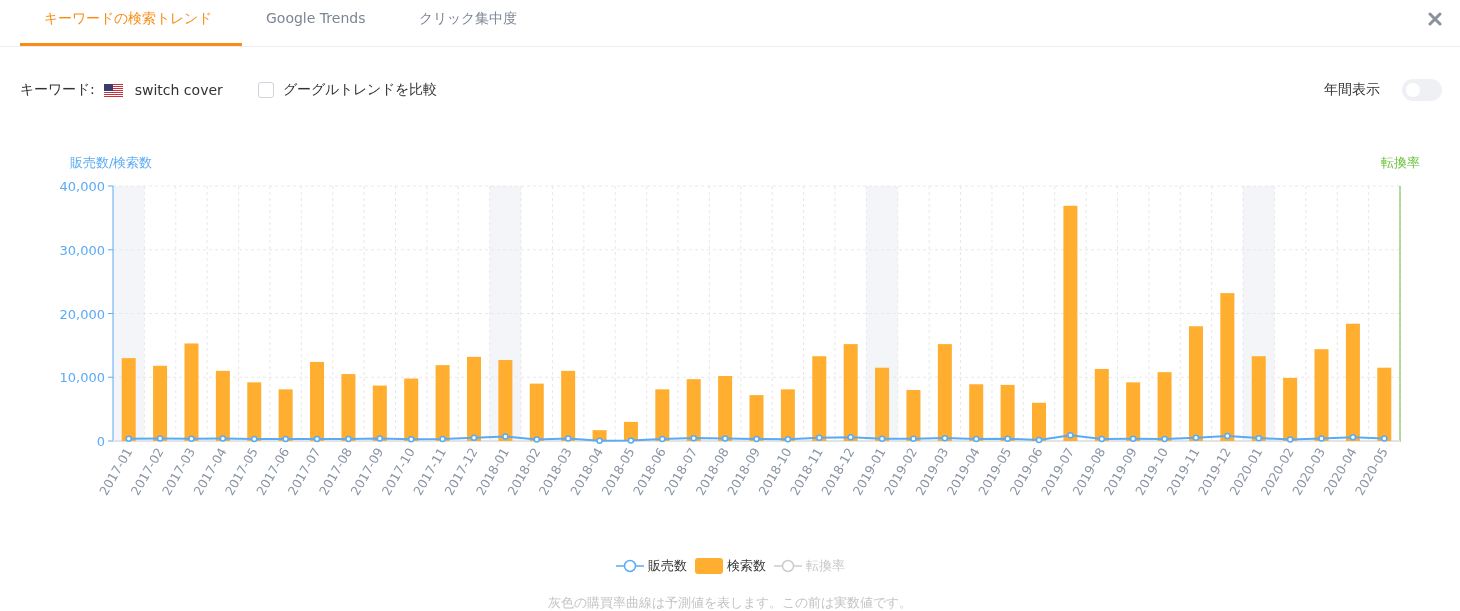  What do you see at coordinates (1400, 162) in the screenshot?
I see `axis-title: 転換率` at bounding box center [1400, 162].